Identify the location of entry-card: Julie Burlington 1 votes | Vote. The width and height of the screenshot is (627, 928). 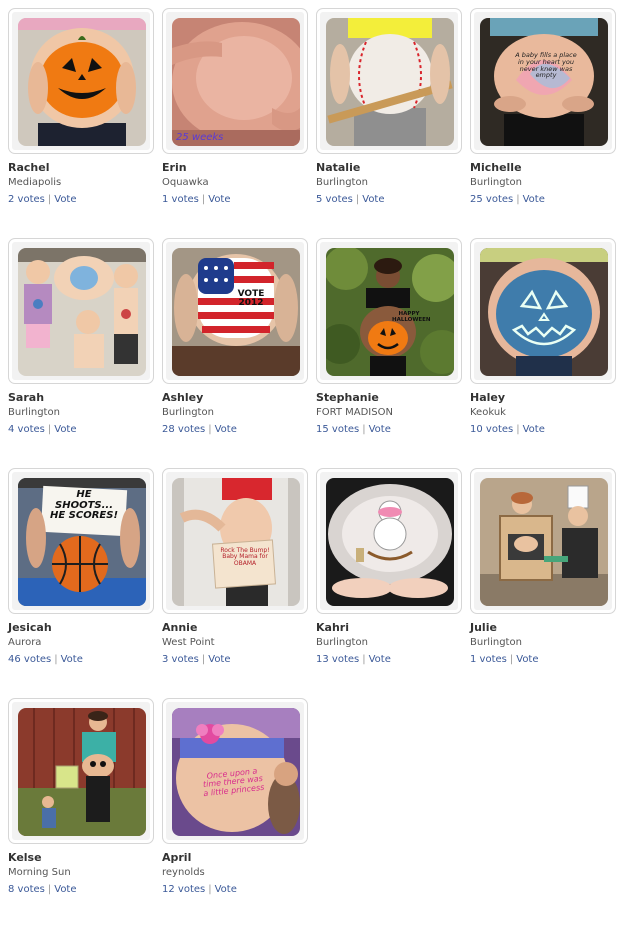
(543, 583).